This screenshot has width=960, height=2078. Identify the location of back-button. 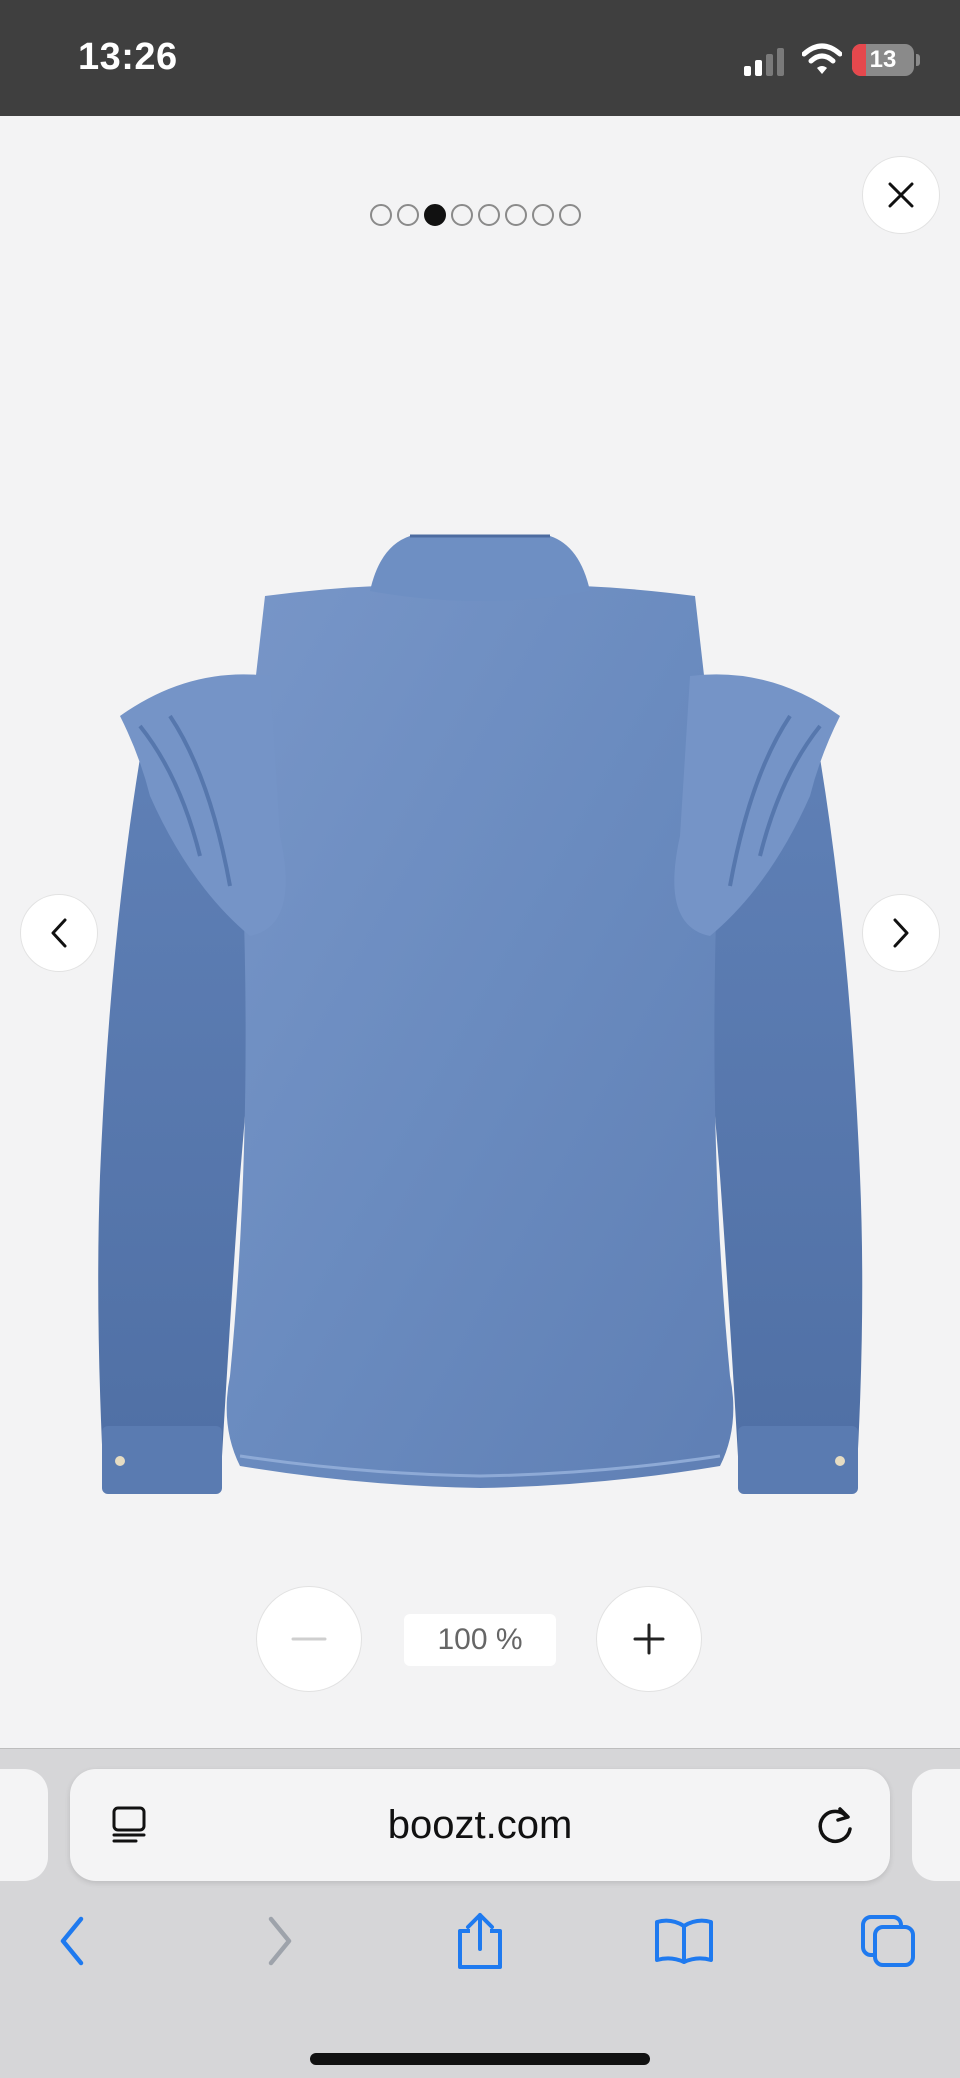
(72, 1941).